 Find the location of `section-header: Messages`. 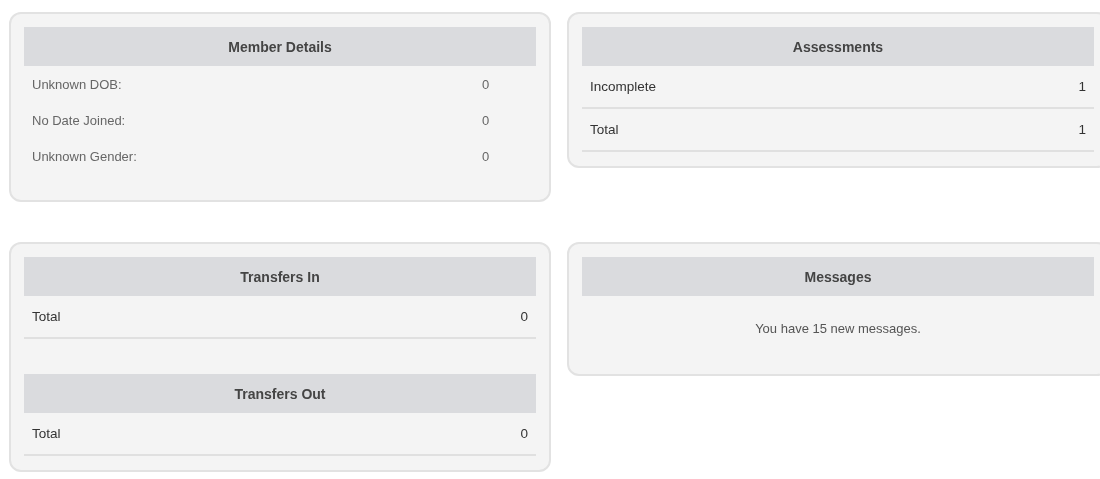

section-header: Messages is located at coordinates (838, 276).